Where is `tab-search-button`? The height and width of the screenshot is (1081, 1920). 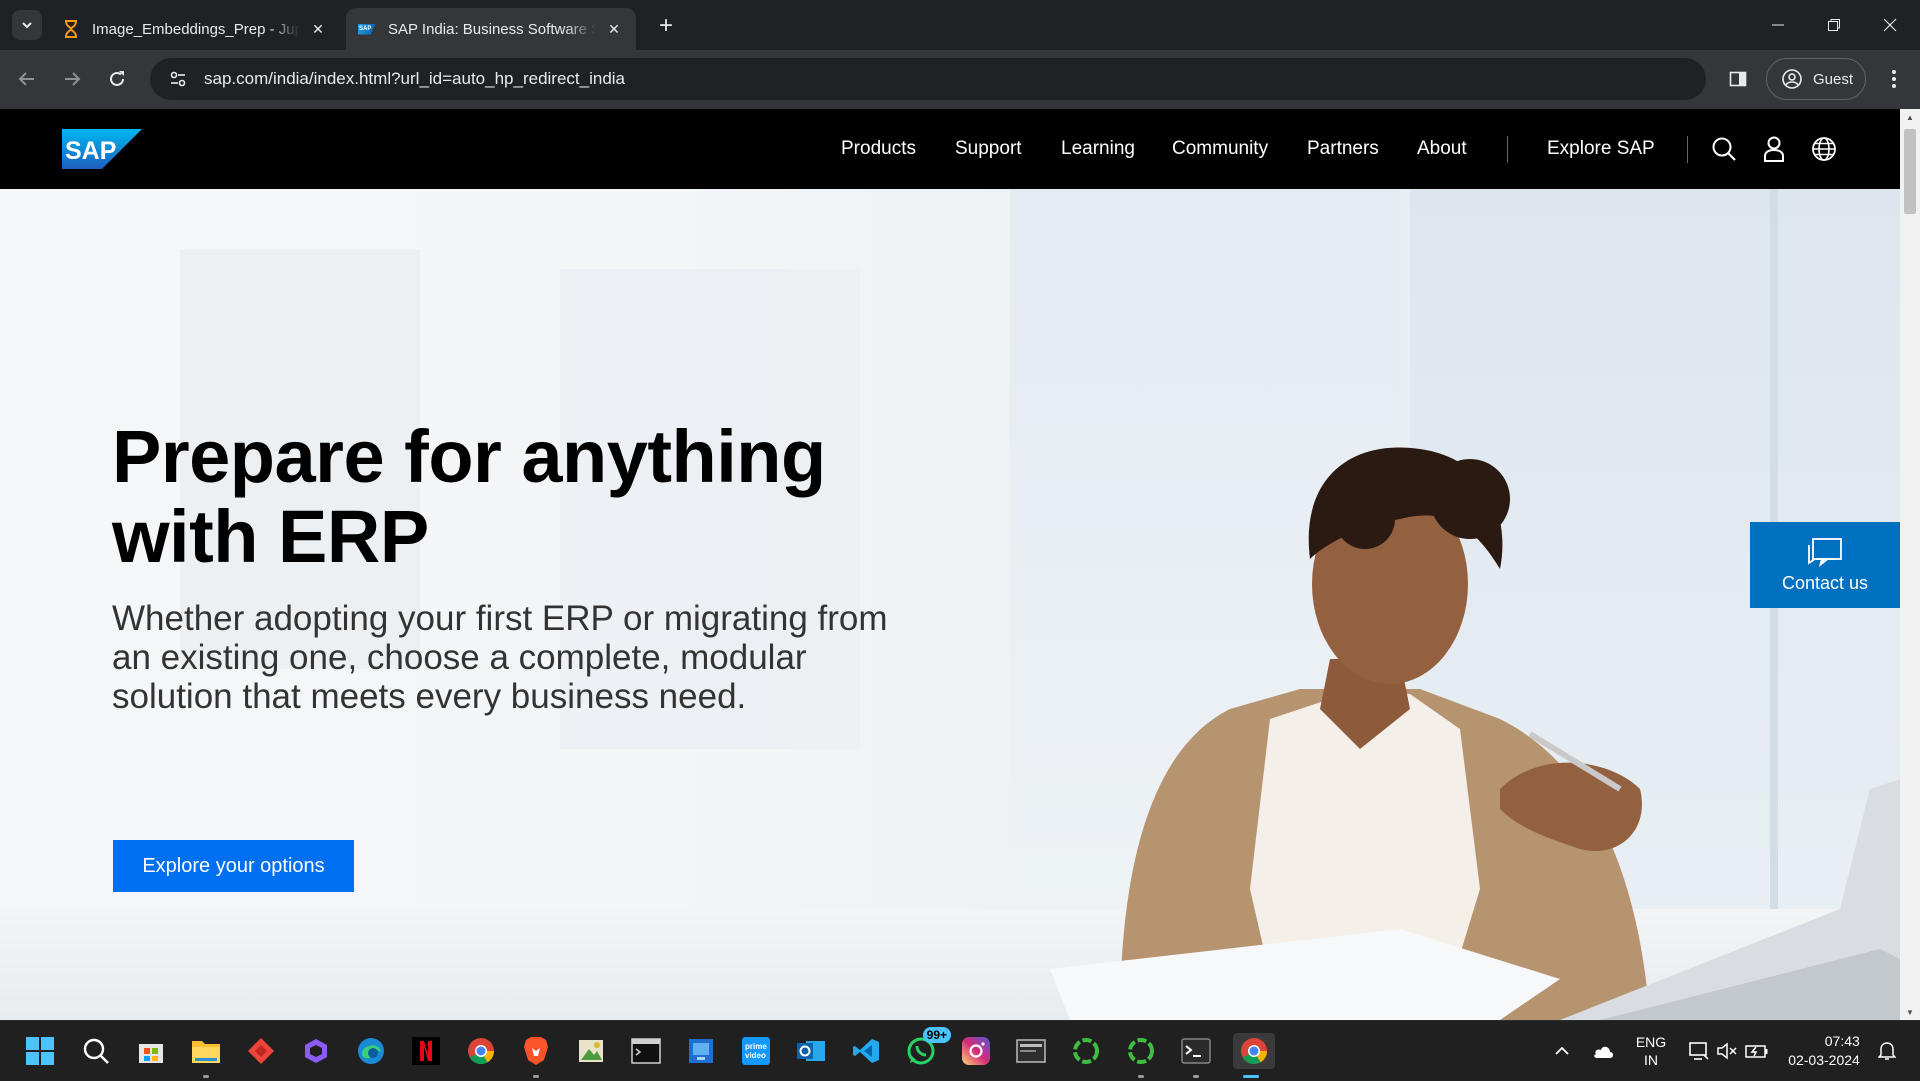 tab-search-button is located at coordinates (27, 25).